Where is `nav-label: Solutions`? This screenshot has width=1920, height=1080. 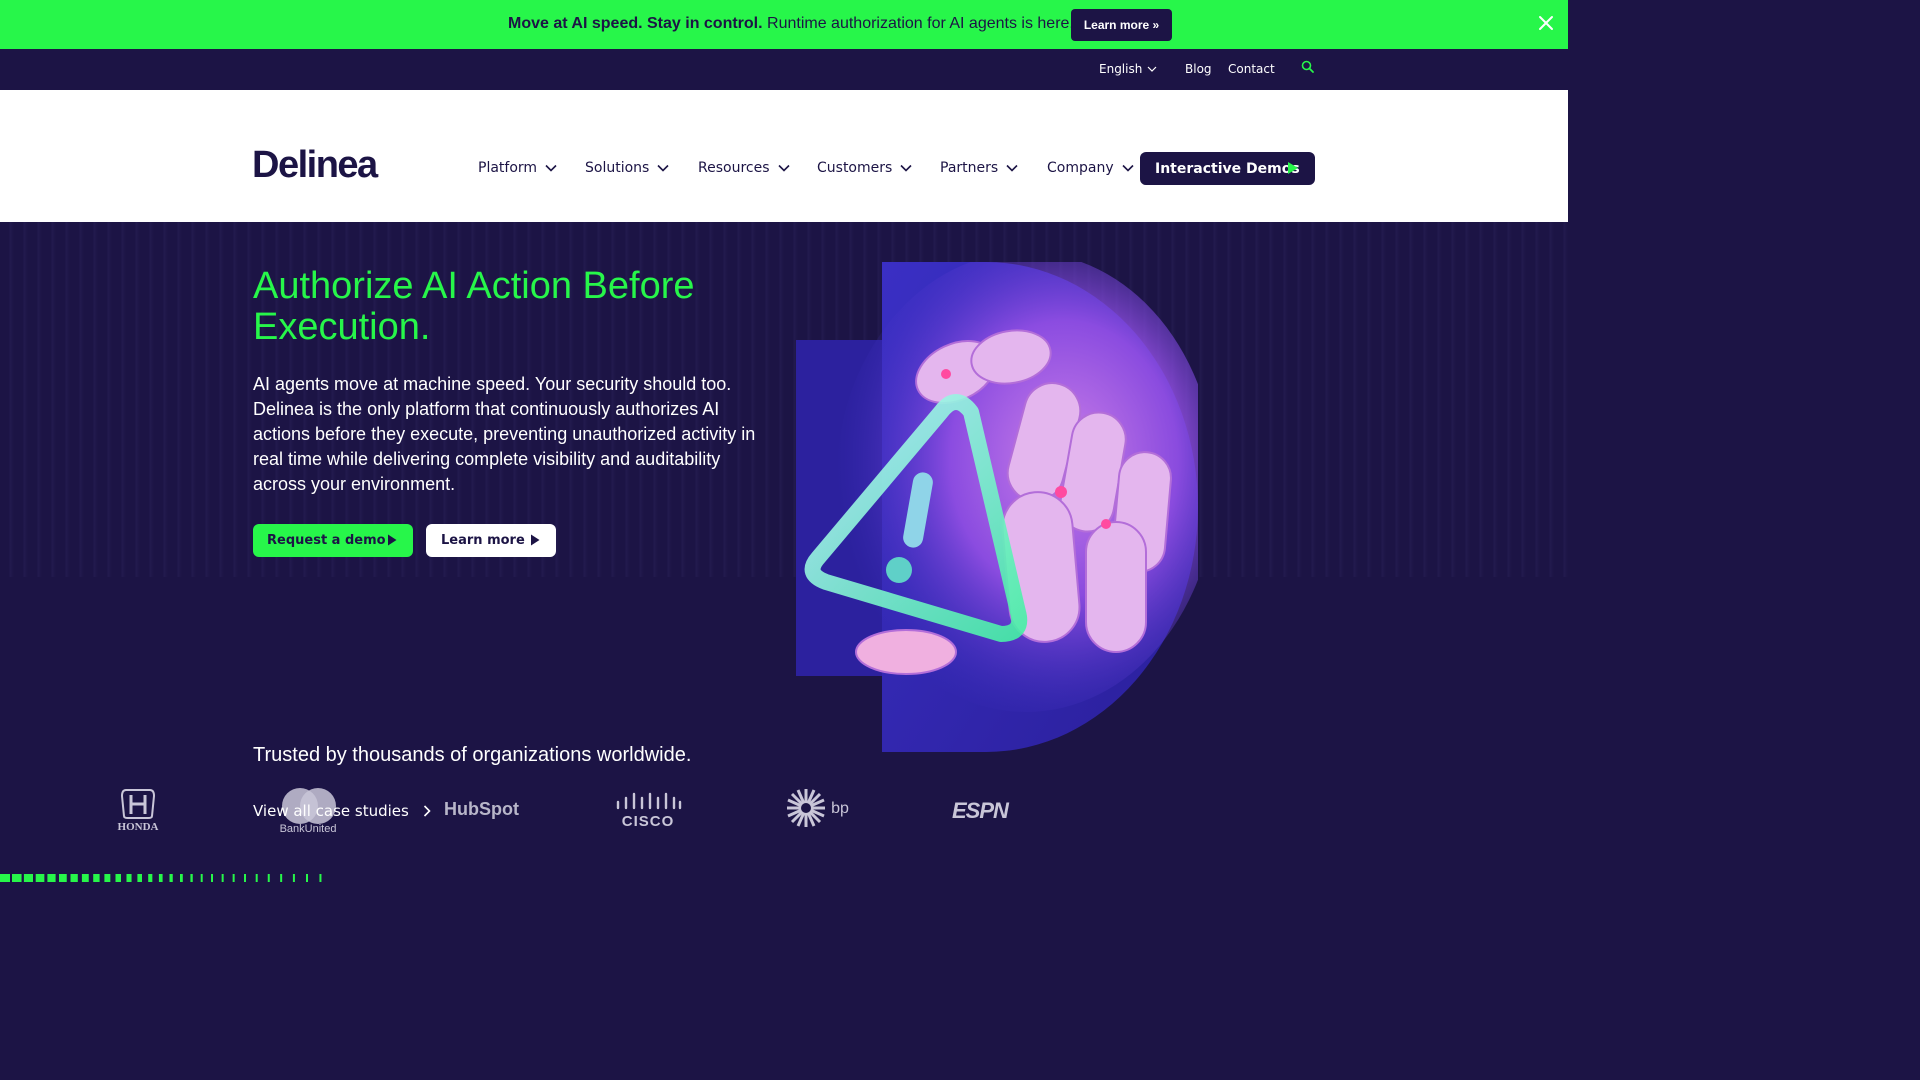 nav-label: Solutions is located at coordinates (617, 168).